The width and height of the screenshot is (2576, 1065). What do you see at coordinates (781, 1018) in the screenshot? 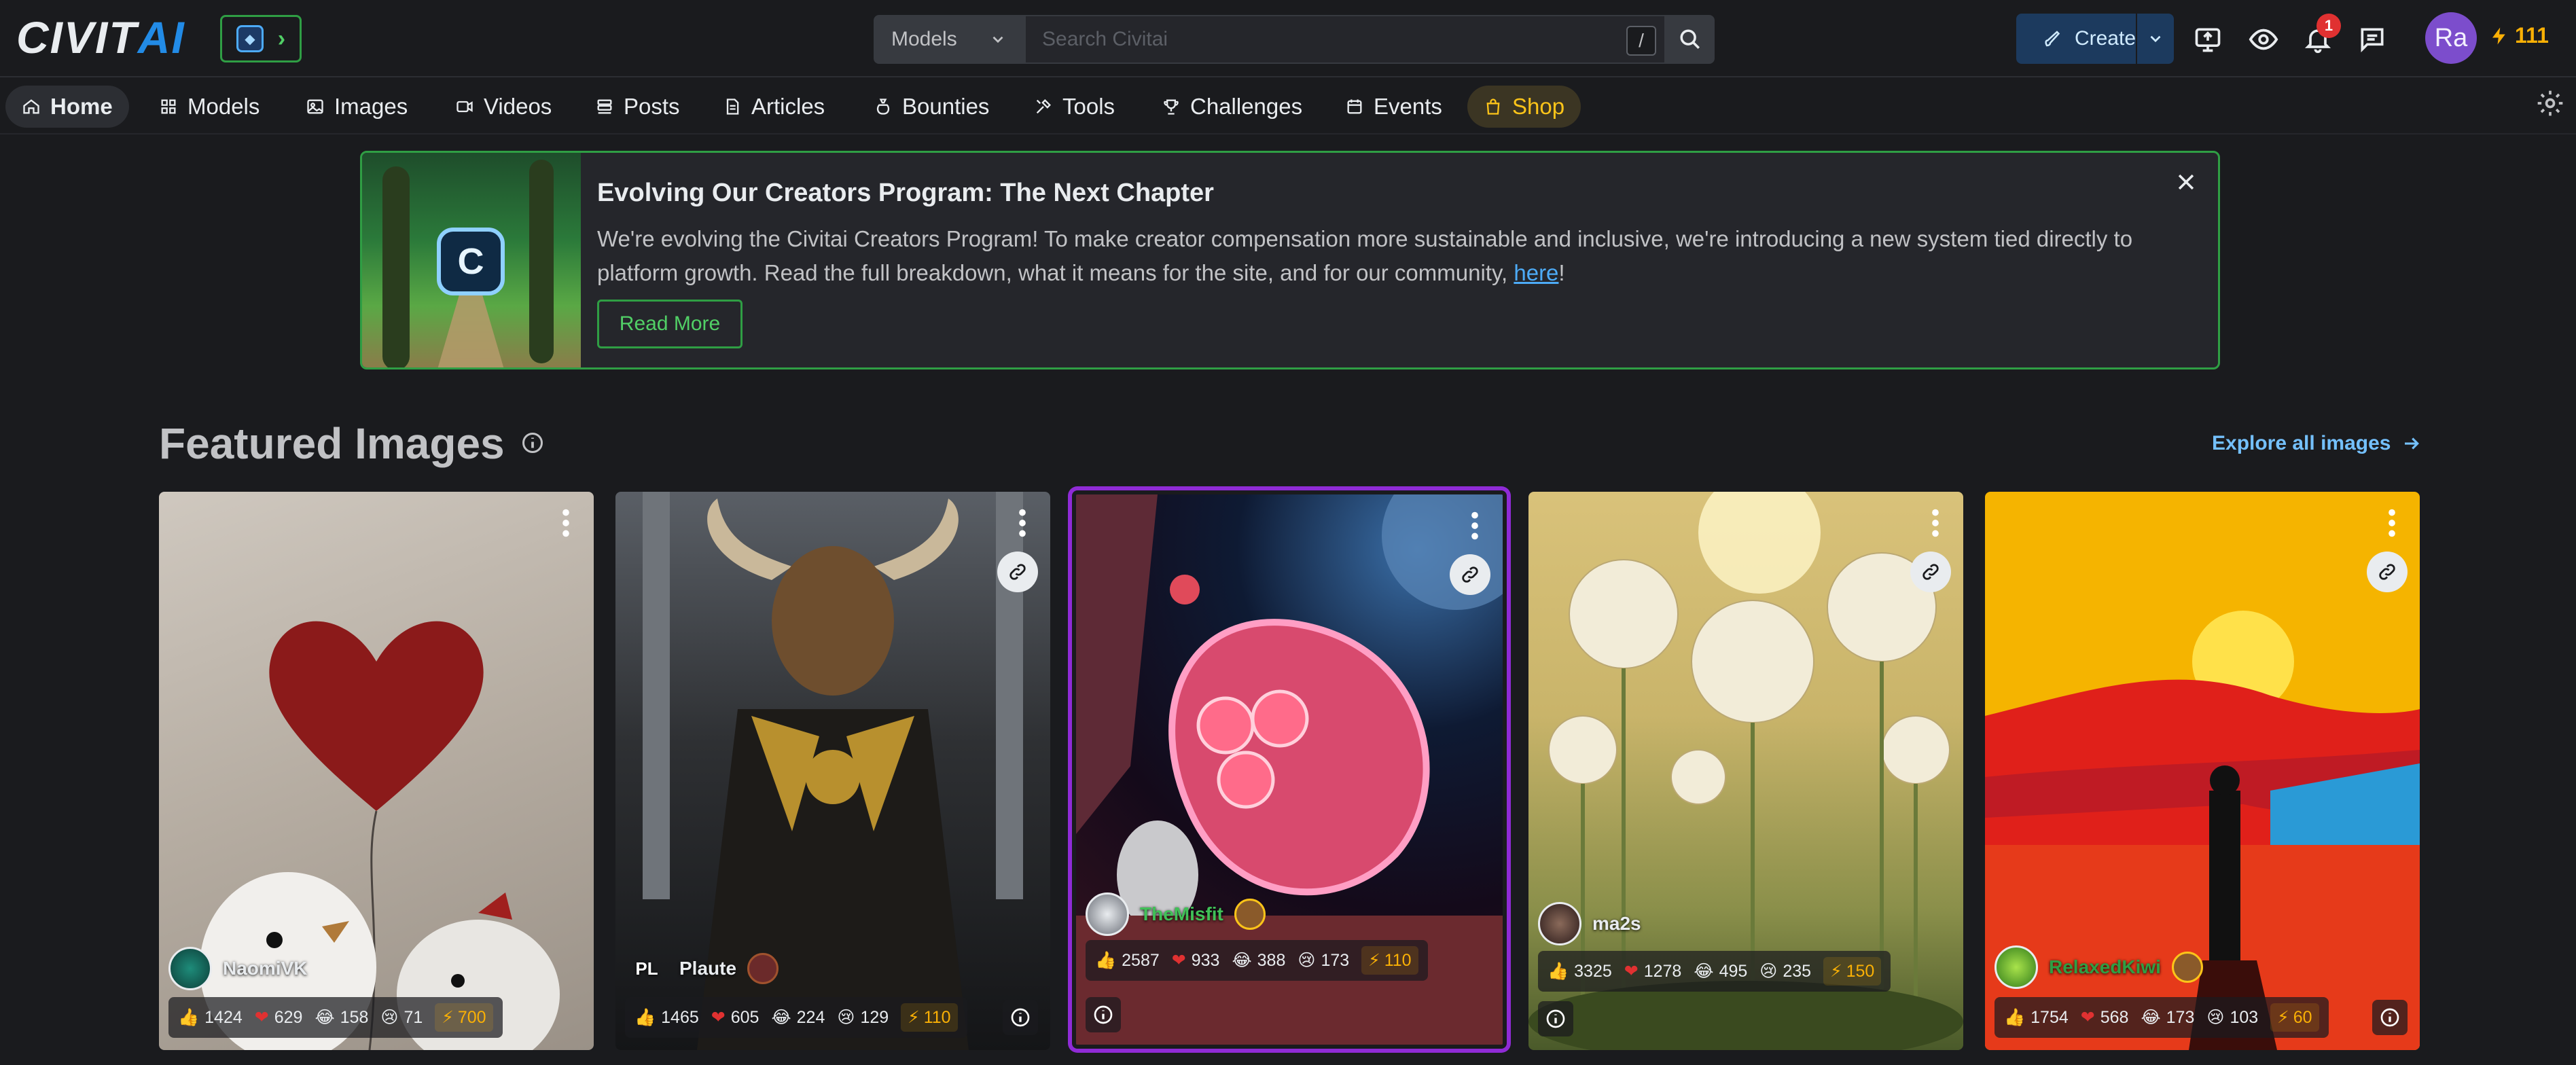
I see `laugh-icon: 😂` at bounding box center [781, 1018].